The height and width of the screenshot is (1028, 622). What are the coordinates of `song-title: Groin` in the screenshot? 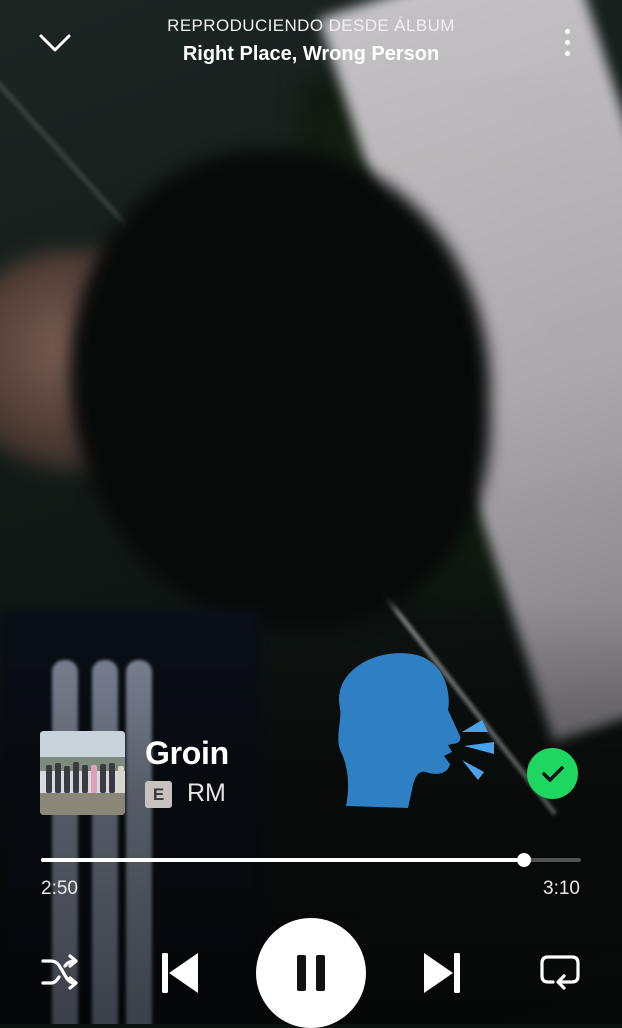 It's located at (187, 753).